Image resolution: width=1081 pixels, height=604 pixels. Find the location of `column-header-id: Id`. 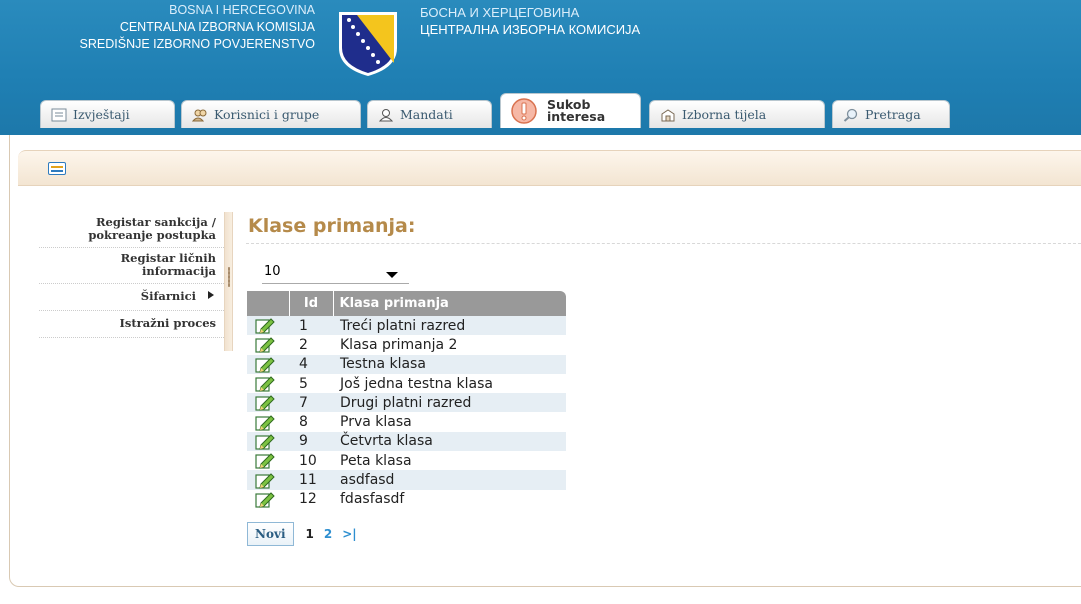

column-header-id: Id is located at coordinates (310, 303).